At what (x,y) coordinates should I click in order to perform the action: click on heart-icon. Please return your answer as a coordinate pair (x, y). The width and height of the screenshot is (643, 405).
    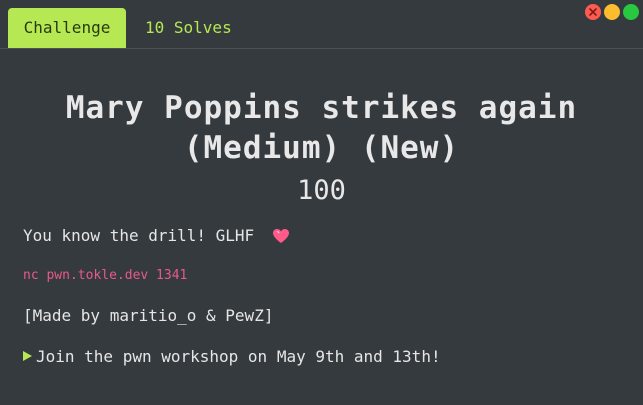
    Looking at the image, I should click on (281, 238).